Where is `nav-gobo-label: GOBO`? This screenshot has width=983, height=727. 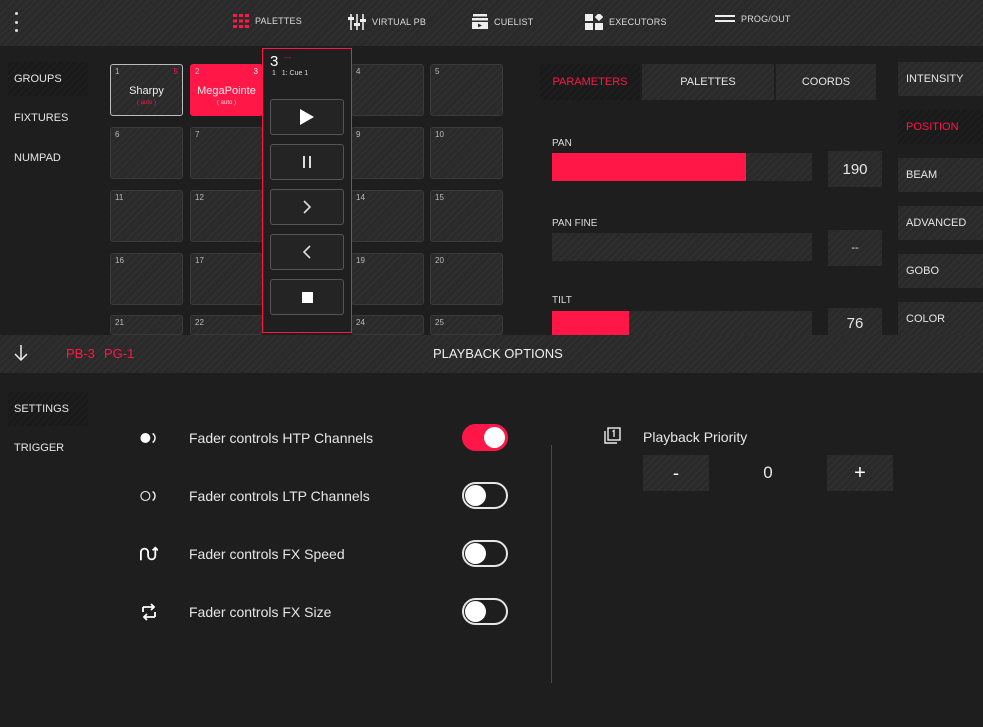
nav-gobo-label: GOBO is located at coordinates (923, 271).